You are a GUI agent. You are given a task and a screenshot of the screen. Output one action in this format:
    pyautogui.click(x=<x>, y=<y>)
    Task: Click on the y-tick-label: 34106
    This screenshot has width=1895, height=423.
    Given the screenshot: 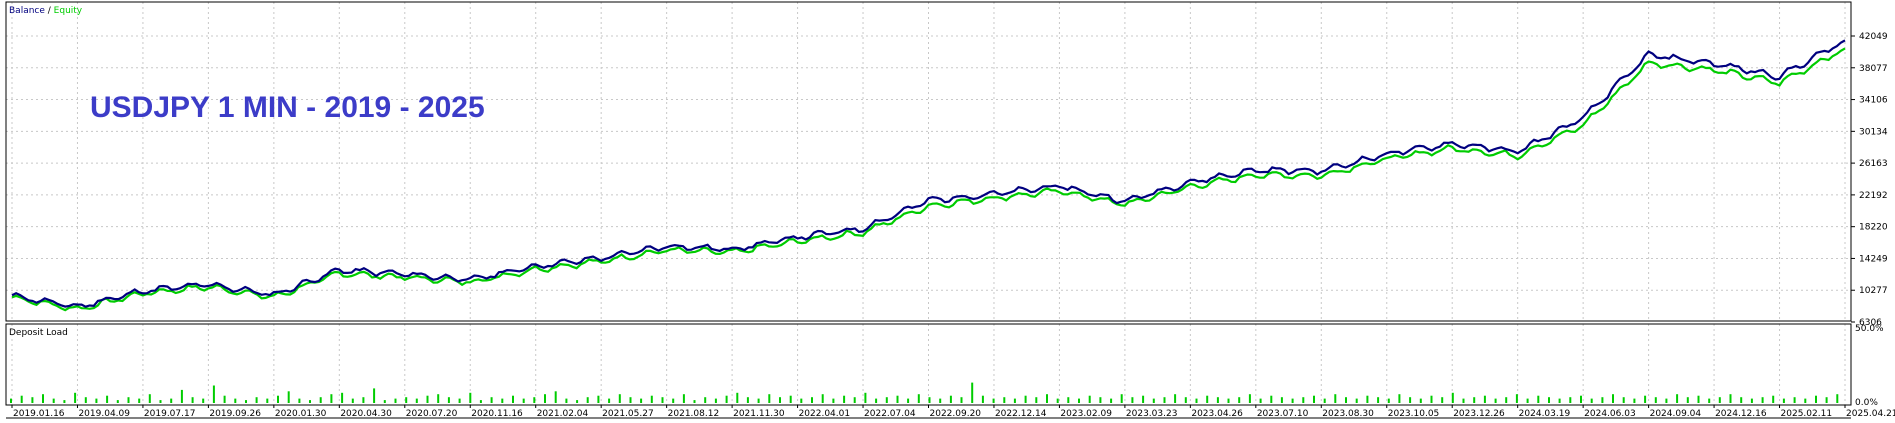 What is the action you would take?
    pyautogui.click(x=1873, y=101)
    